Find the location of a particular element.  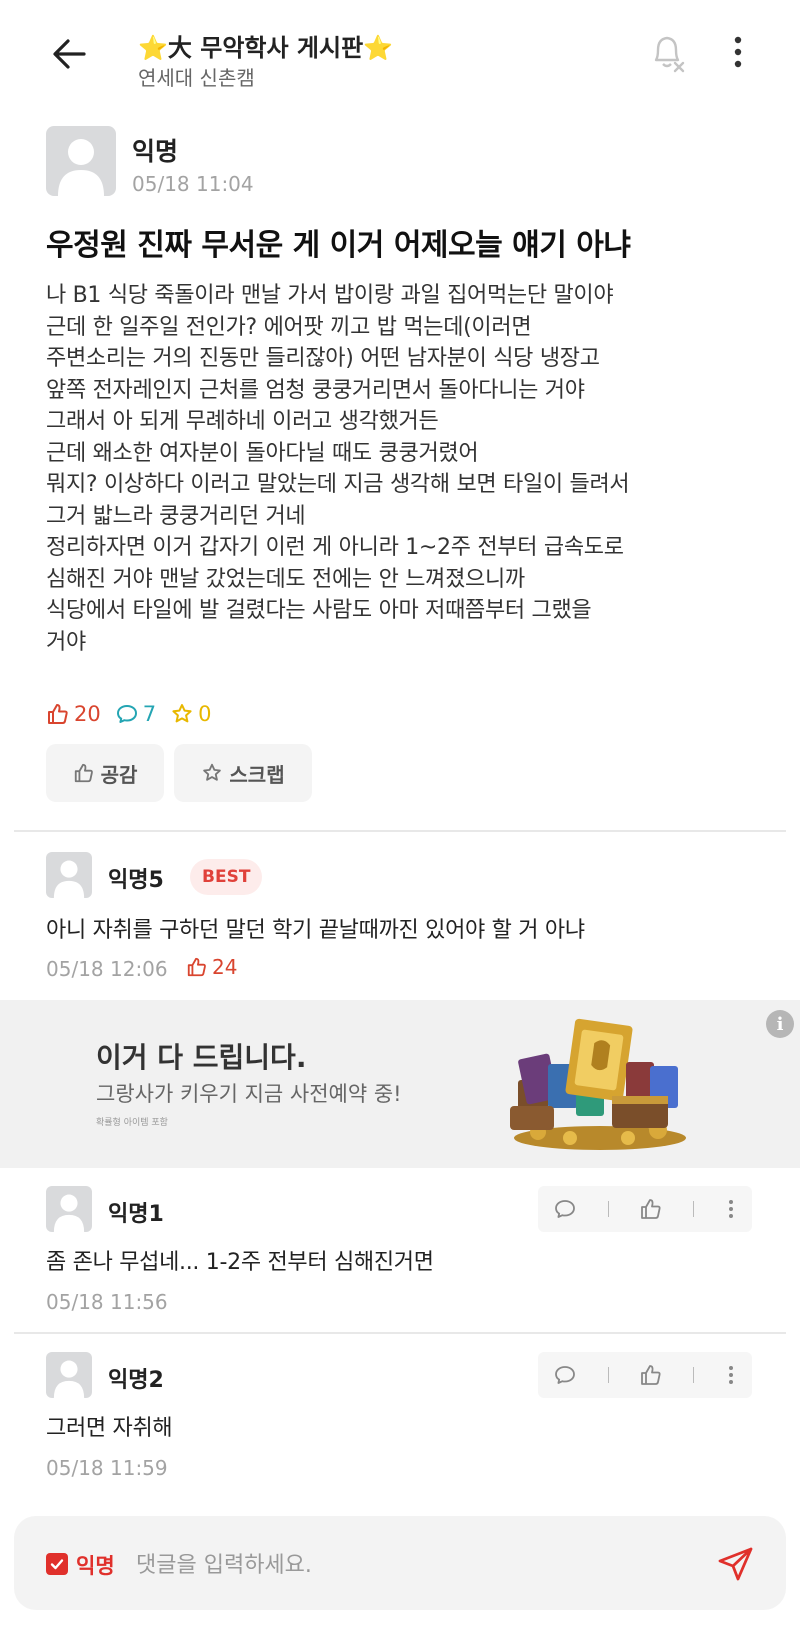

ad-treasure-image is located at coordinates (598, 1084).